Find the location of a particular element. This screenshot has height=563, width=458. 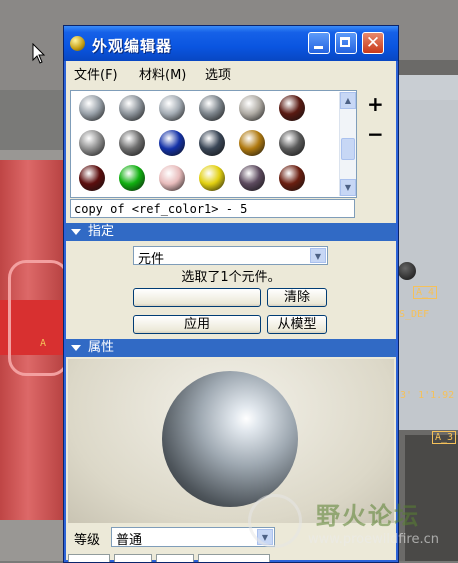

menu-bar: 文件(F) 材料(M) 选项 is located at coordinates (231, 73).